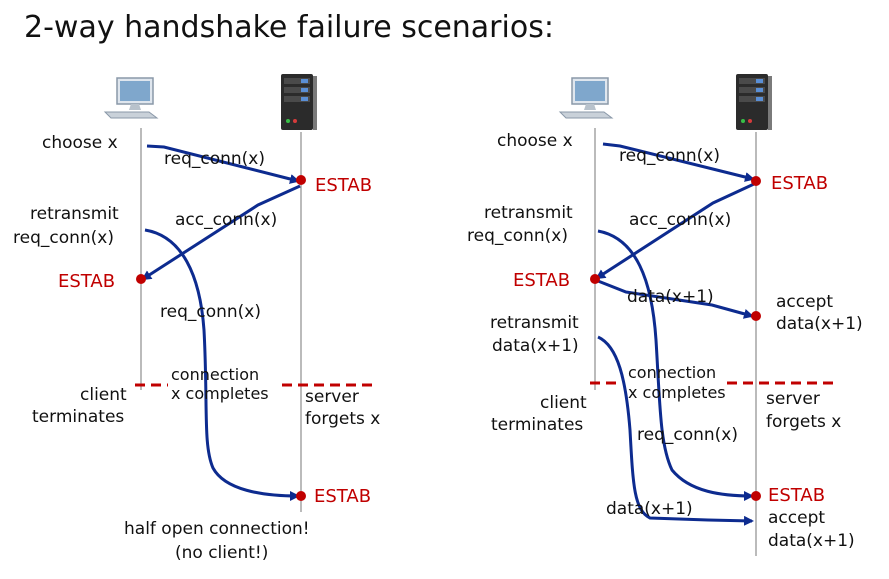 This screenshot has width=889, height=579. Describe the element at coordinates (221, 553) in the screenshot. I see `half-open-caption: (no client!)` at that location.